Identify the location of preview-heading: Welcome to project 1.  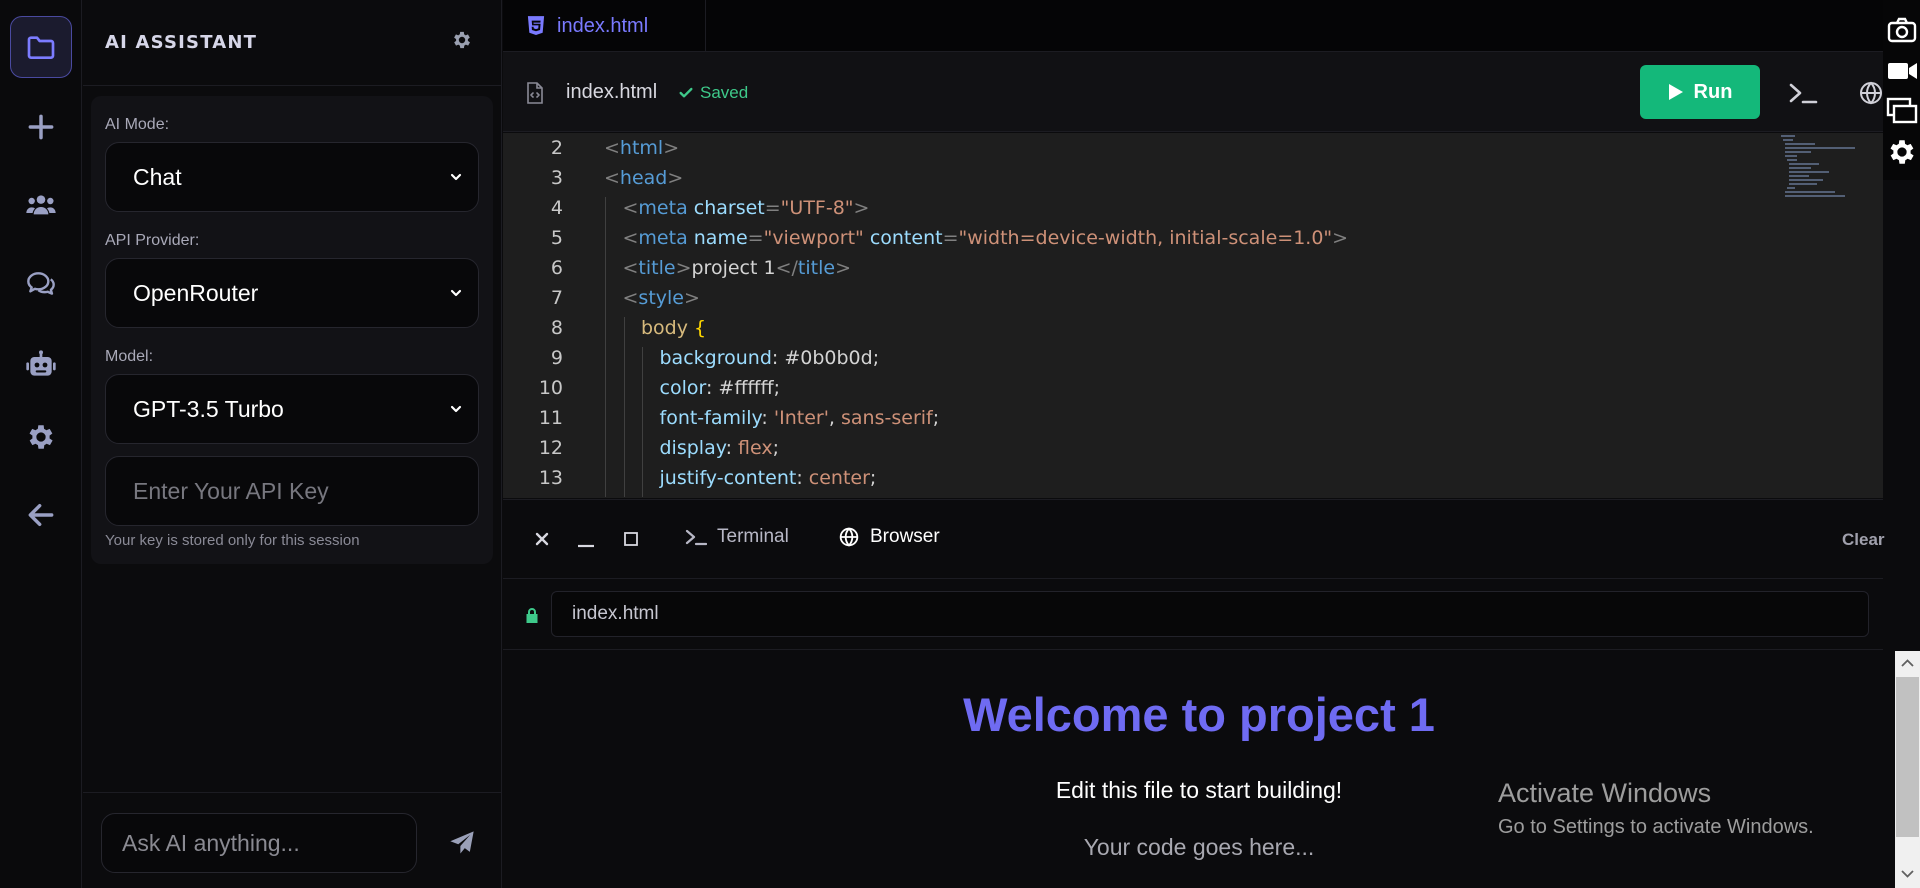
(1199, 714).